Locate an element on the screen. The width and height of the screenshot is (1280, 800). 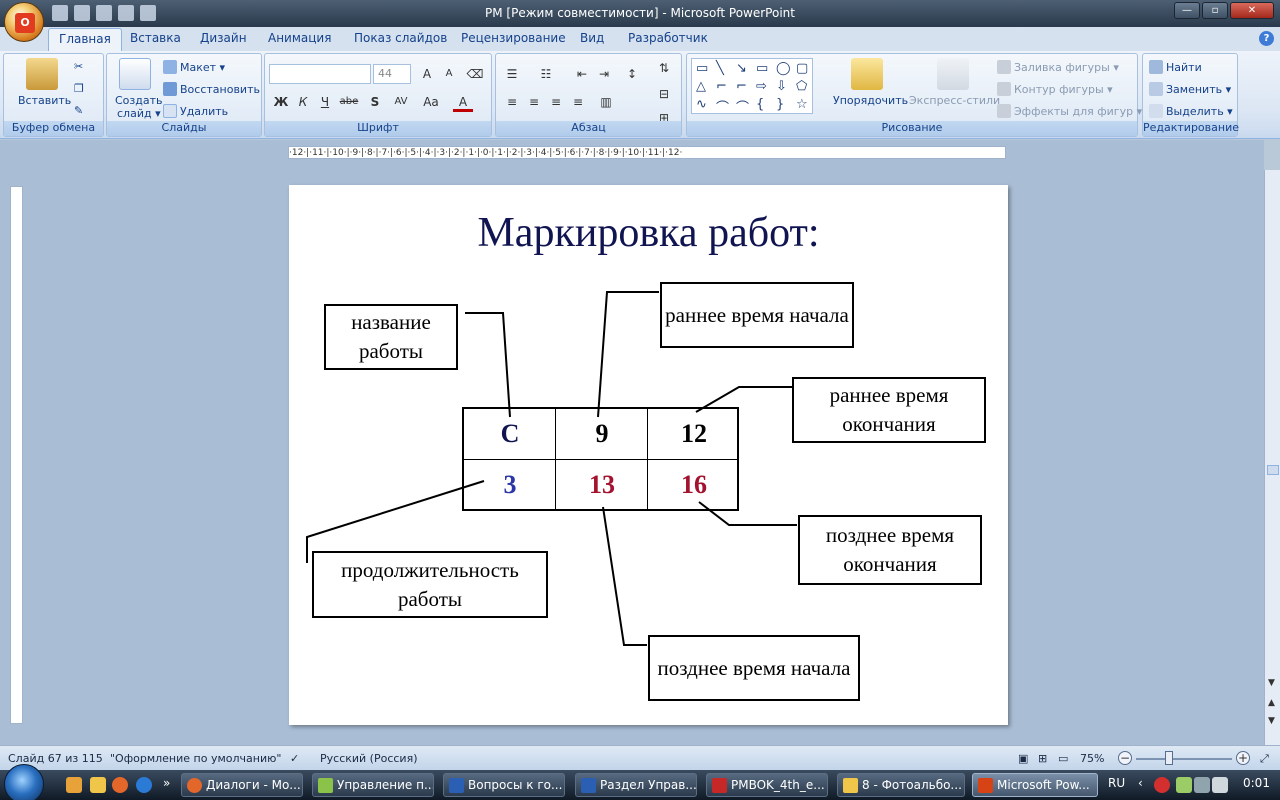
cell-late-finish: 16 is located at coordinates (694, 485).